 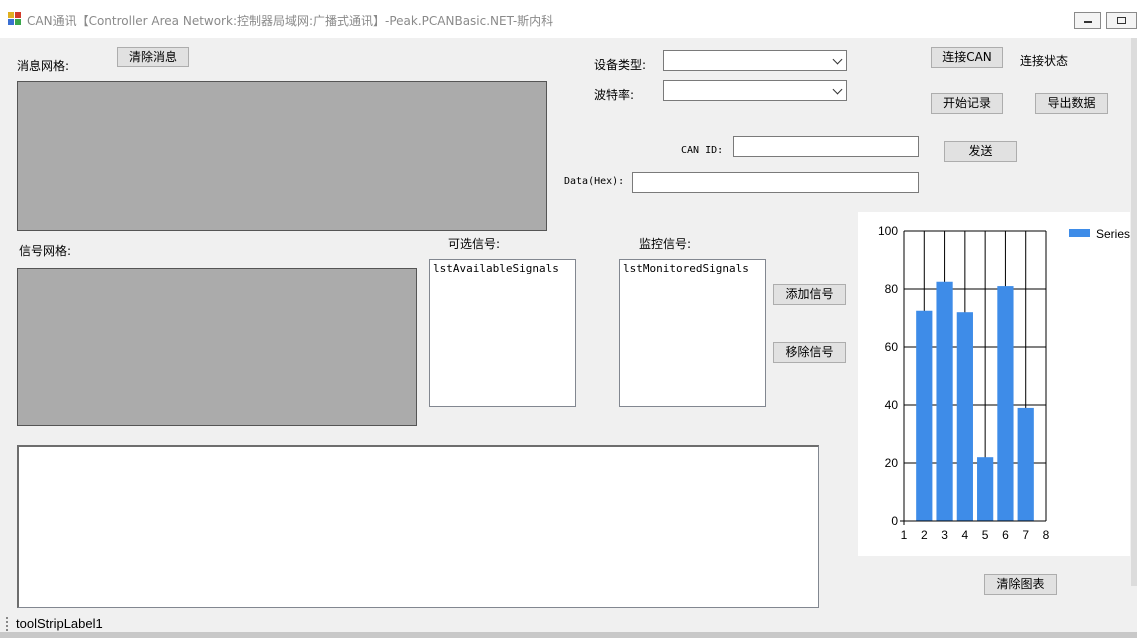 I want to click on grip-icon, so click(x=8, y=624).